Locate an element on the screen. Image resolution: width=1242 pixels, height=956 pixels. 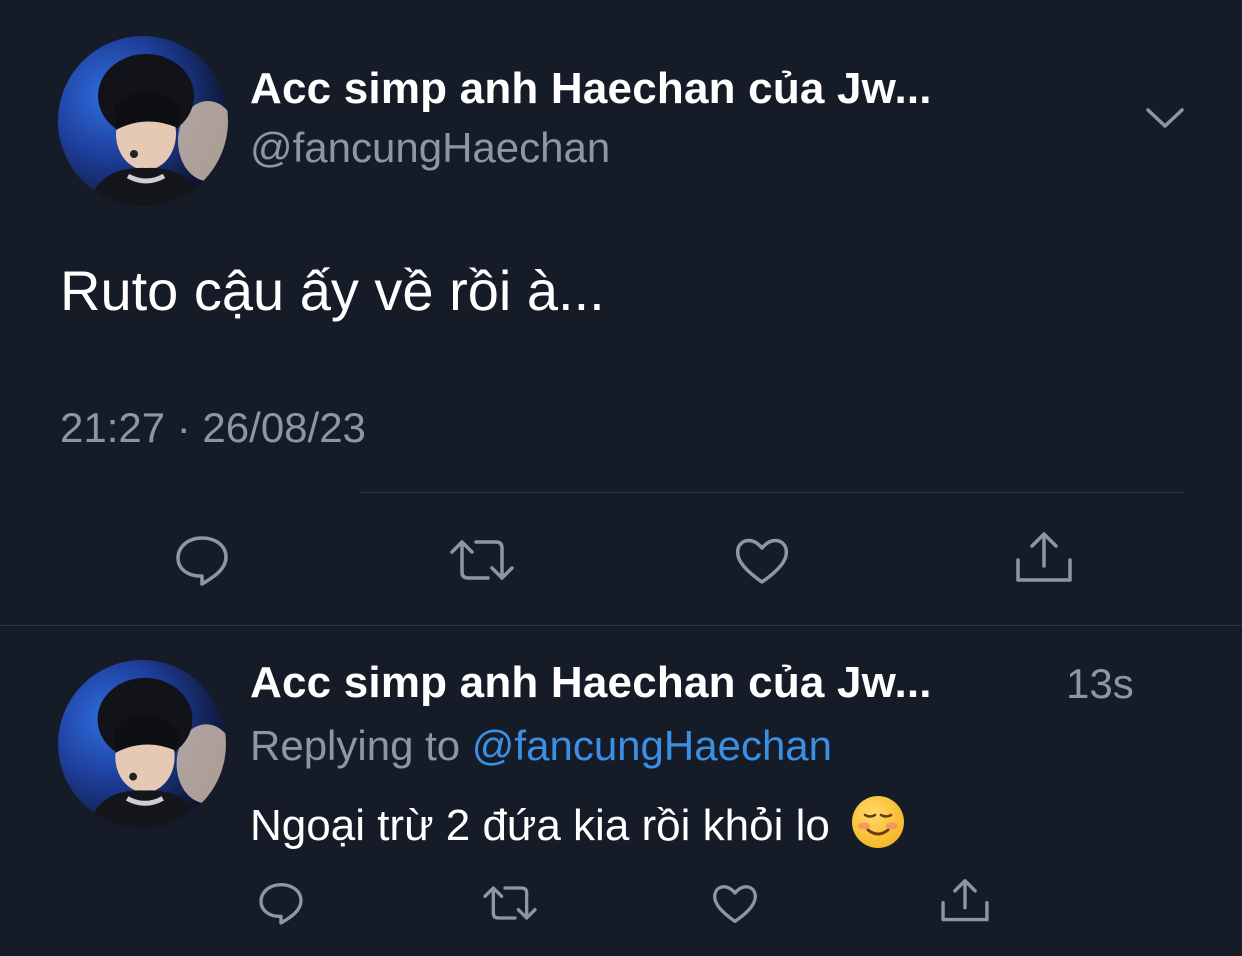
username-handle: @fancungHaechan is located at coordinates (430, 148).